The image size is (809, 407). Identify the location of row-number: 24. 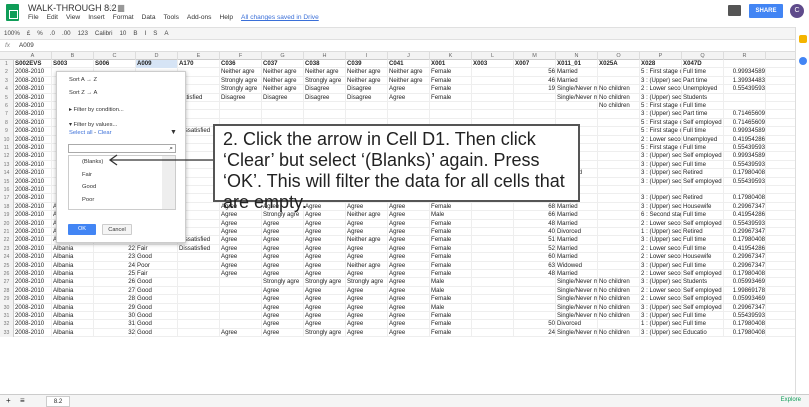
(7, 257).